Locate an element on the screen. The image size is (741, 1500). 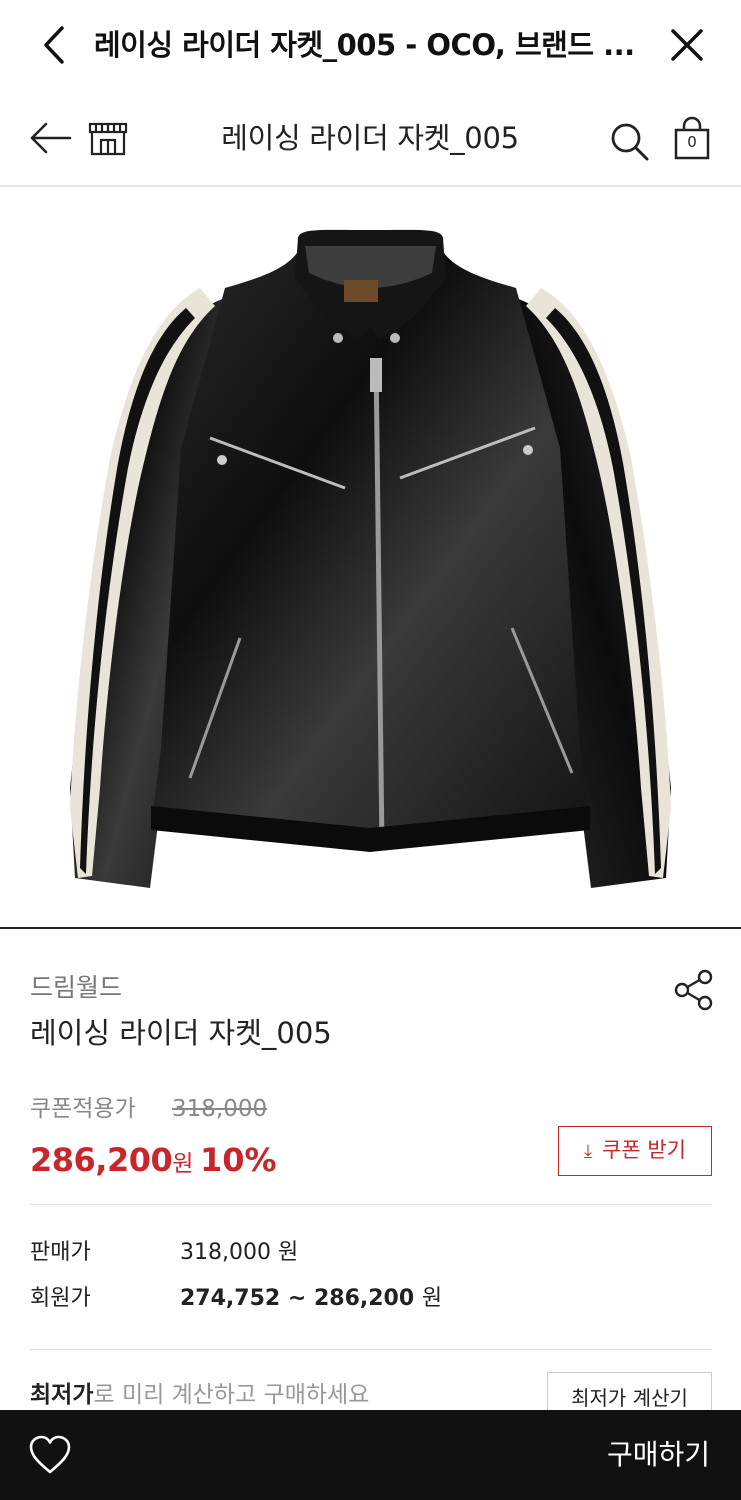
cart-count-badge: 0 is located at coordinates (692, 142).